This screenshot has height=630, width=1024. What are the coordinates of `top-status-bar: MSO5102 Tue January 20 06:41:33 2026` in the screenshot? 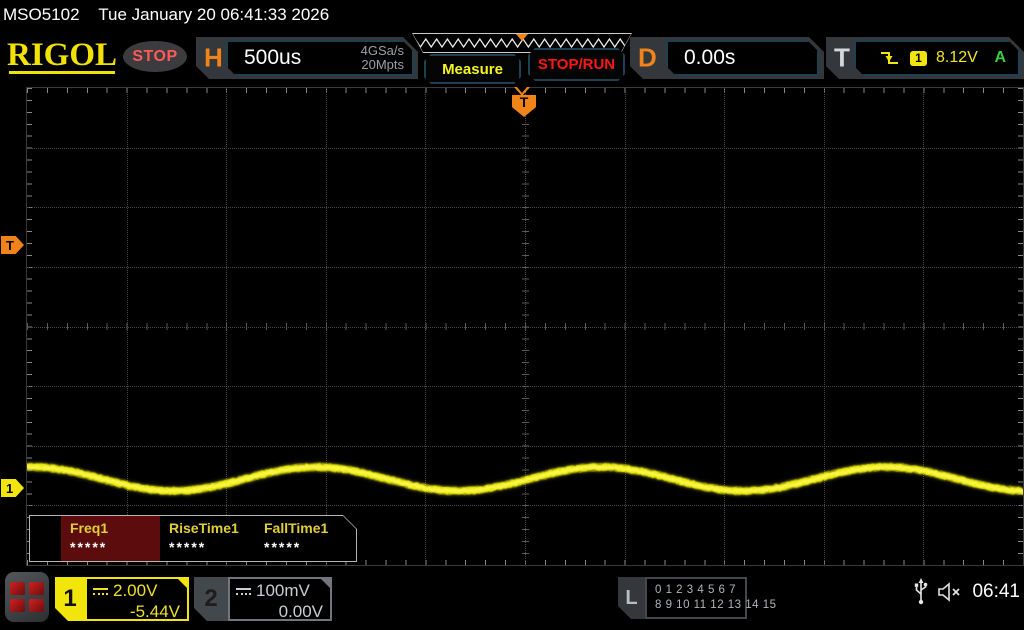 It's located at (512, 15).